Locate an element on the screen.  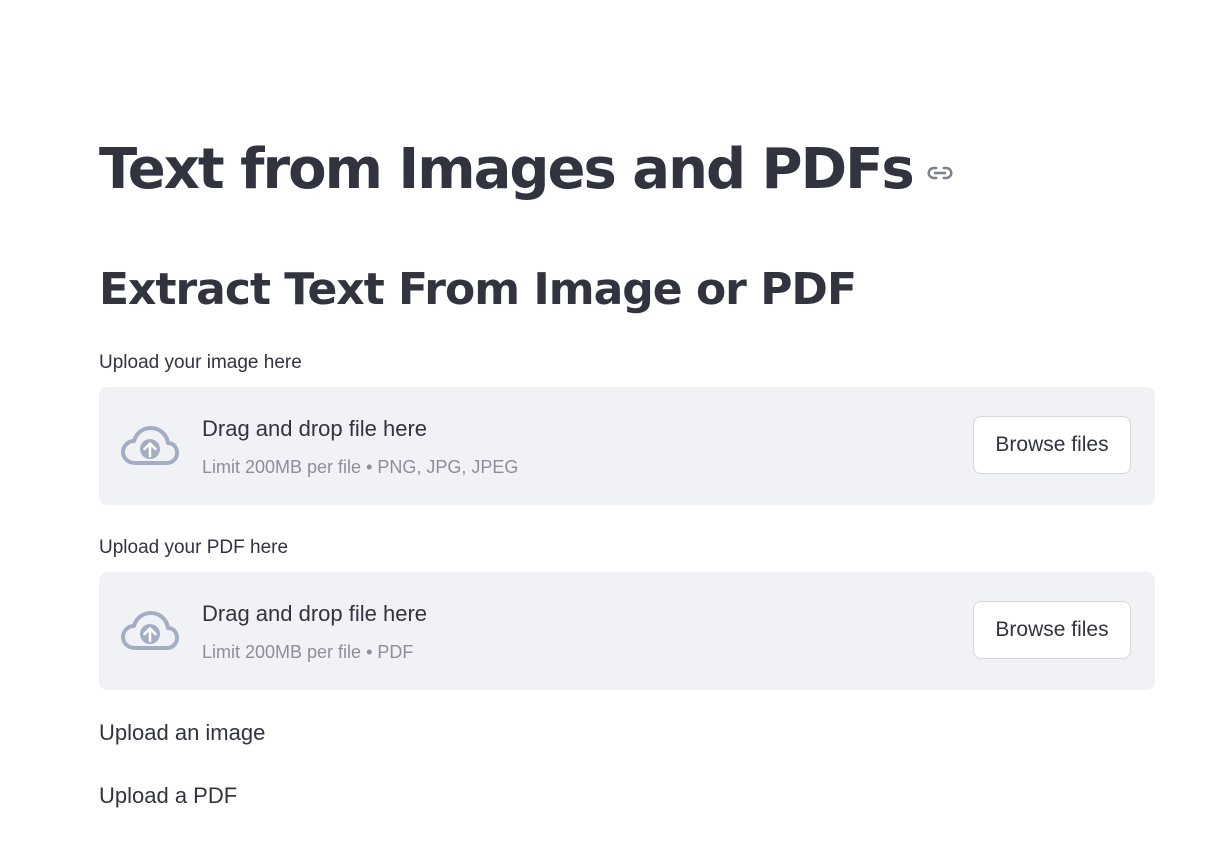
link-icon is located at coordinates (940, 173).